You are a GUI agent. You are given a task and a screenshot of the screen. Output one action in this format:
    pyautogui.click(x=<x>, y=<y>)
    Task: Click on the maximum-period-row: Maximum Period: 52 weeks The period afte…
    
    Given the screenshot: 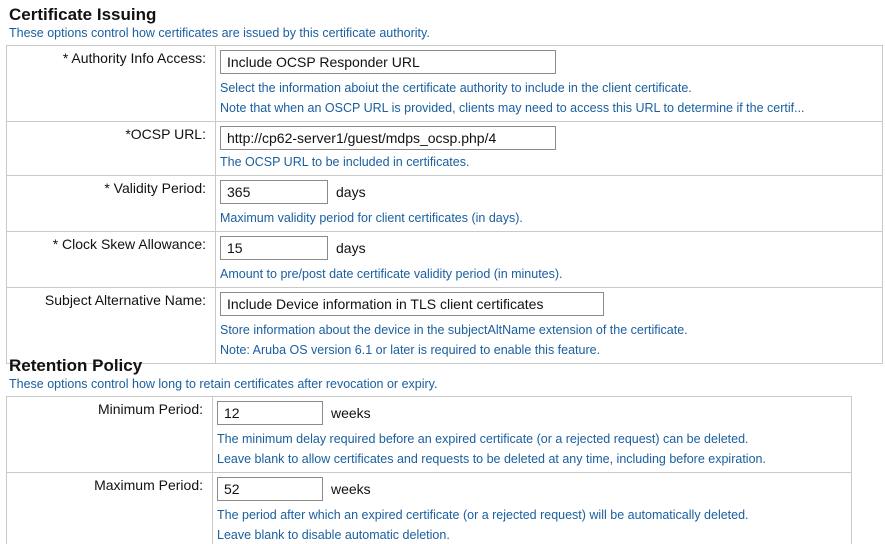 What is the action you would take?
    pyautogui.click(x=429, y=508)
    